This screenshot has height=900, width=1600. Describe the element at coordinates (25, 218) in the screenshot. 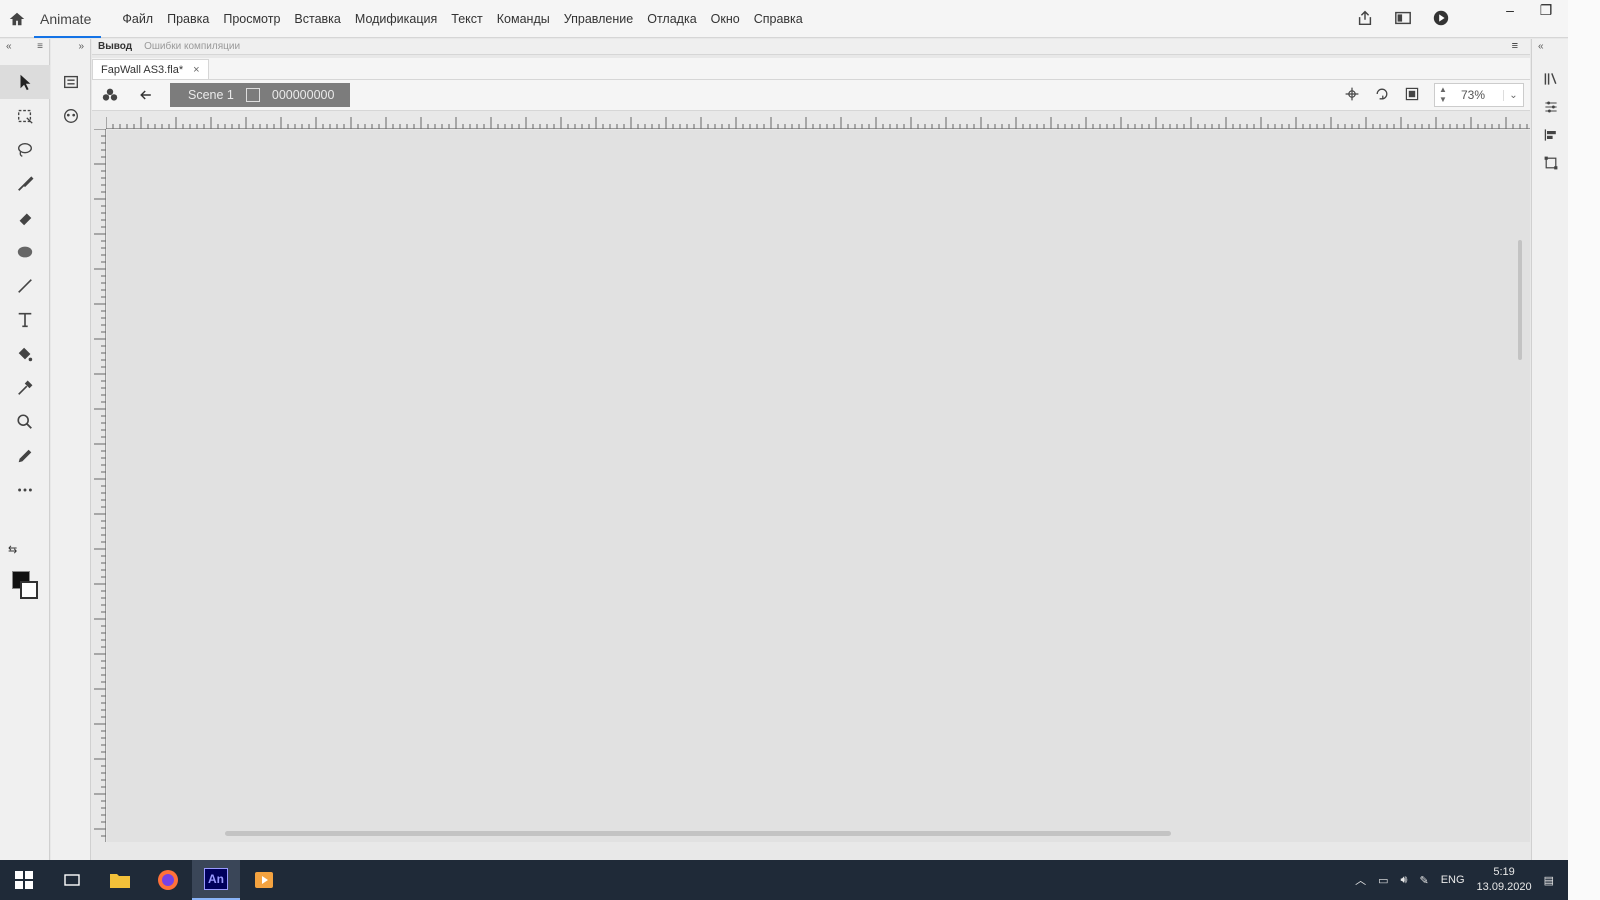

I see `eraser-icon` at that location.